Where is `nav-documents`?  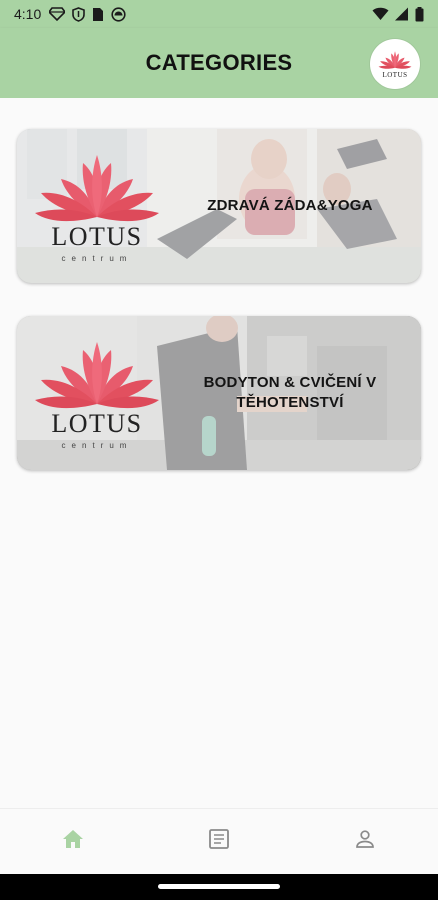 nav-documents is located at coordinates (219, 841).